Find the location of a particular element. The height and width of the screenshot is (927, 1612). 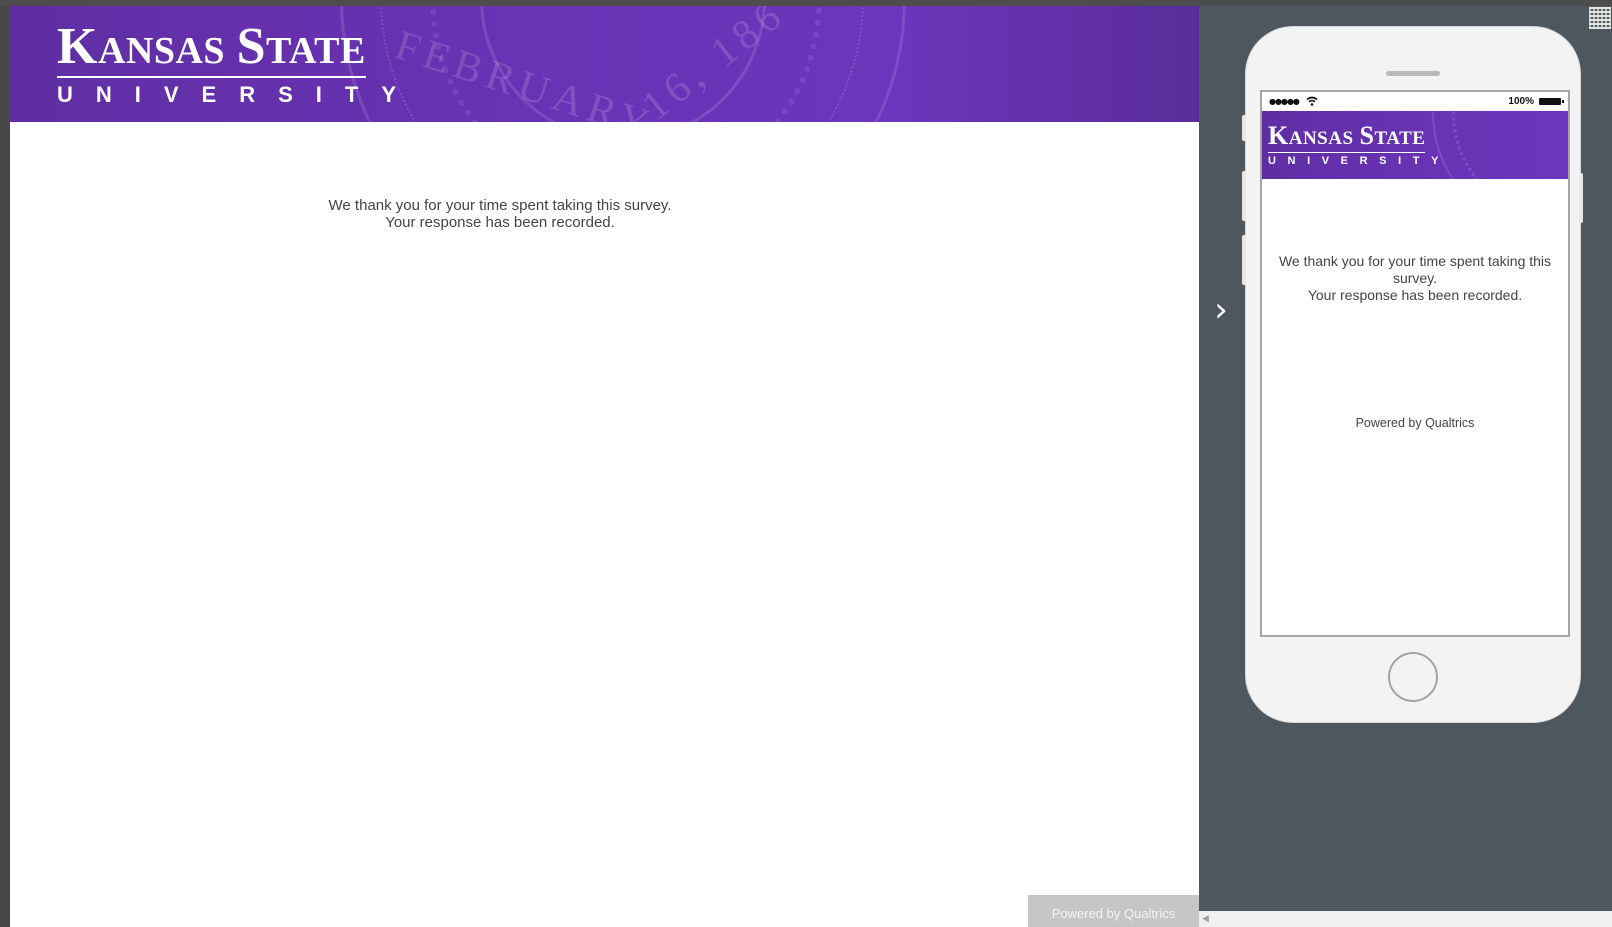

home-button is located at coordinates (1413, 677).